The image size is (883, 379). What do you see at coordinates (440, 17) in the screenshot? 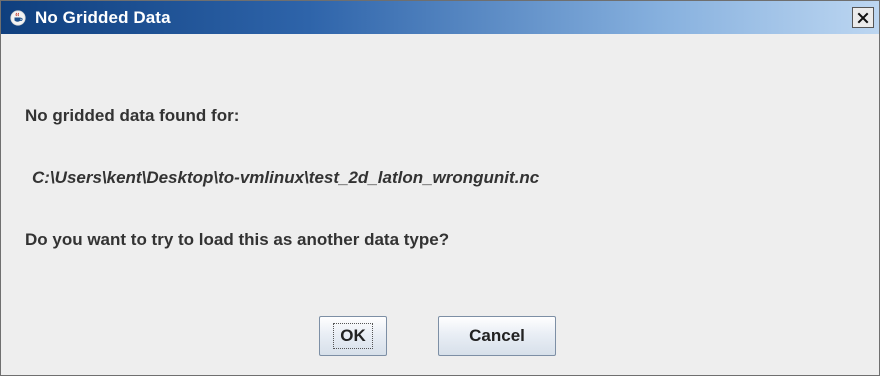
I see `title-bar: No Gridded Data` at bounding box center [440, 17].